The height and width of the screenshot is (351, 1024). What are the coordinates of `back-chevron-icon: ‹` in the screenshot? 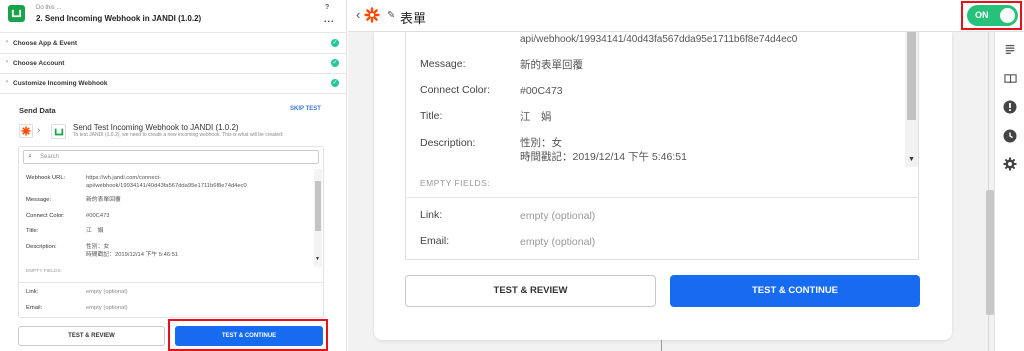 It's located at (358, 14).